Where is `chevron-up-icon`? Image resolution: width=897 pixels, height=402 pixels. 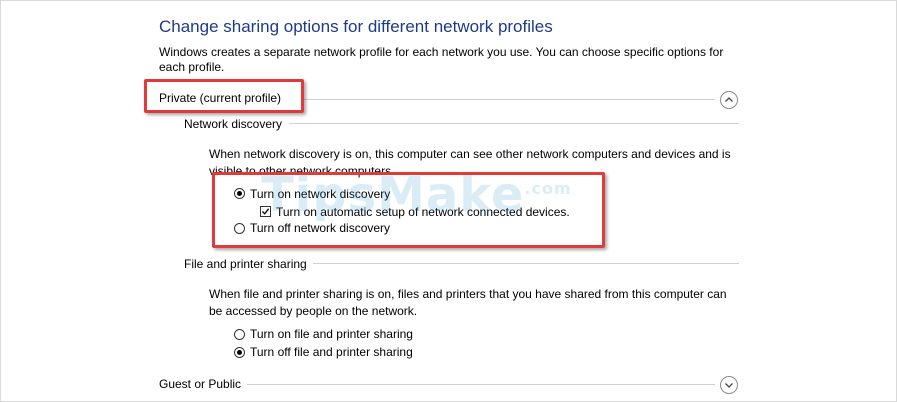
chevron-up-icon is located at coordinates (729, 99).